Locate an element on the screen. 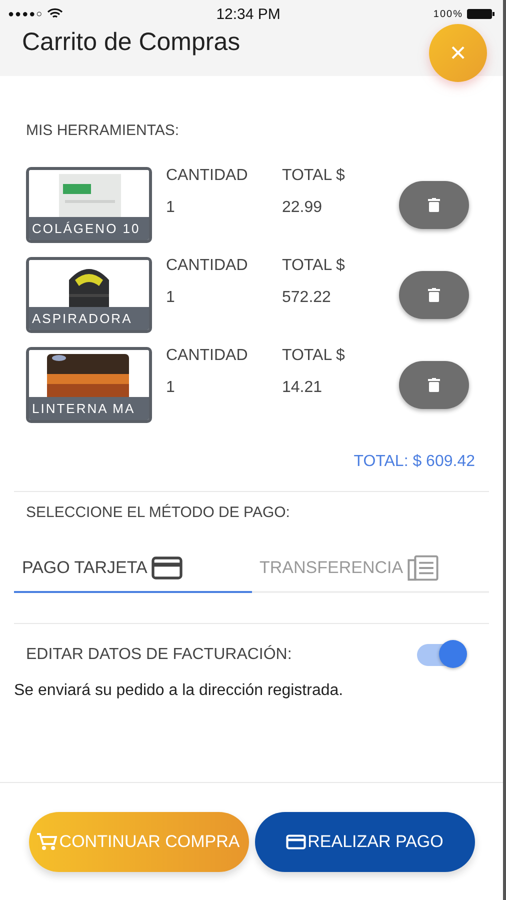 This screenshot has width=506, height=900. product-card: COLÁGENO 10 is located at coordinates (89, 205).